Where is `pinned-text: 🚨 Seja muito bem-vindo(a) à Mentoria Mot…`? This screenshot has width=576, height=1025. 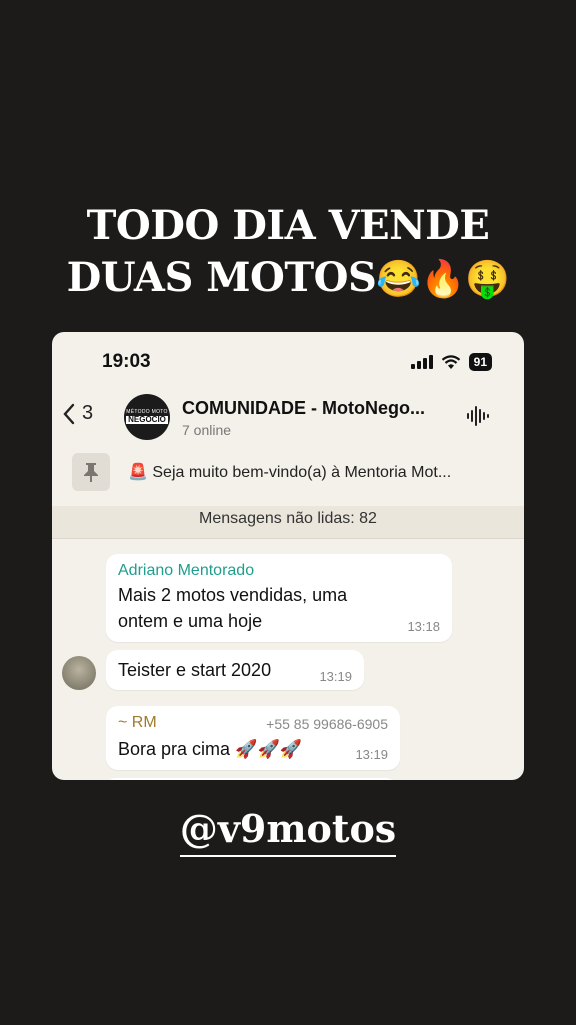
pinned-text: 🚨 Seja muito bem-vindo(a) à Mentoria Mot… is located at coordinates (290, 472).